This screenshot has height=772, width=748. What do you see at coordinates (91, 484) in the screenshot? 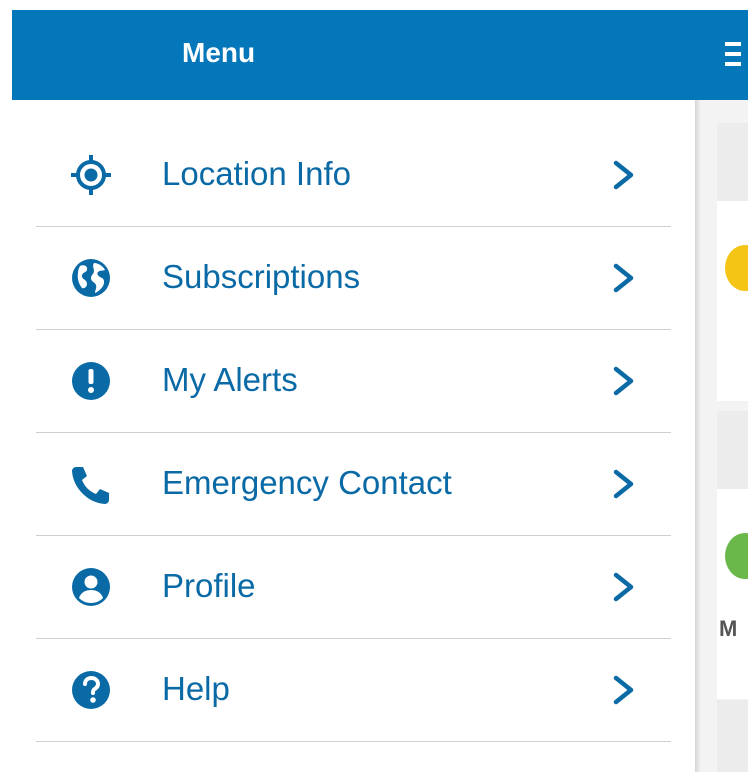
I see `phone-icon` at bounding box center [91, 484].